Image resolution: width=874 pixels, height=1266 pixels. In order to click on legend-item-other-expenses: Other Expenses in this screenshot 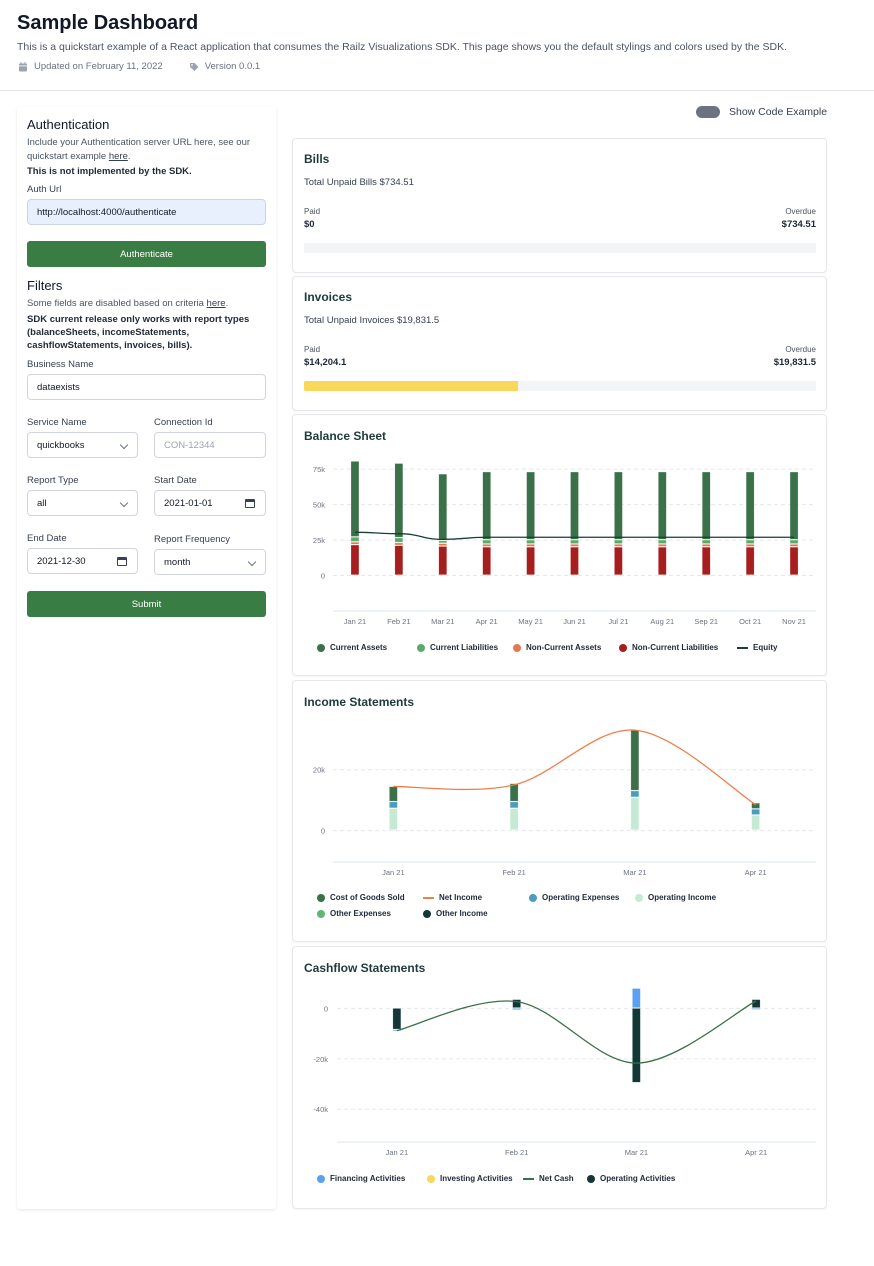, I will do `click(354, 913)`.